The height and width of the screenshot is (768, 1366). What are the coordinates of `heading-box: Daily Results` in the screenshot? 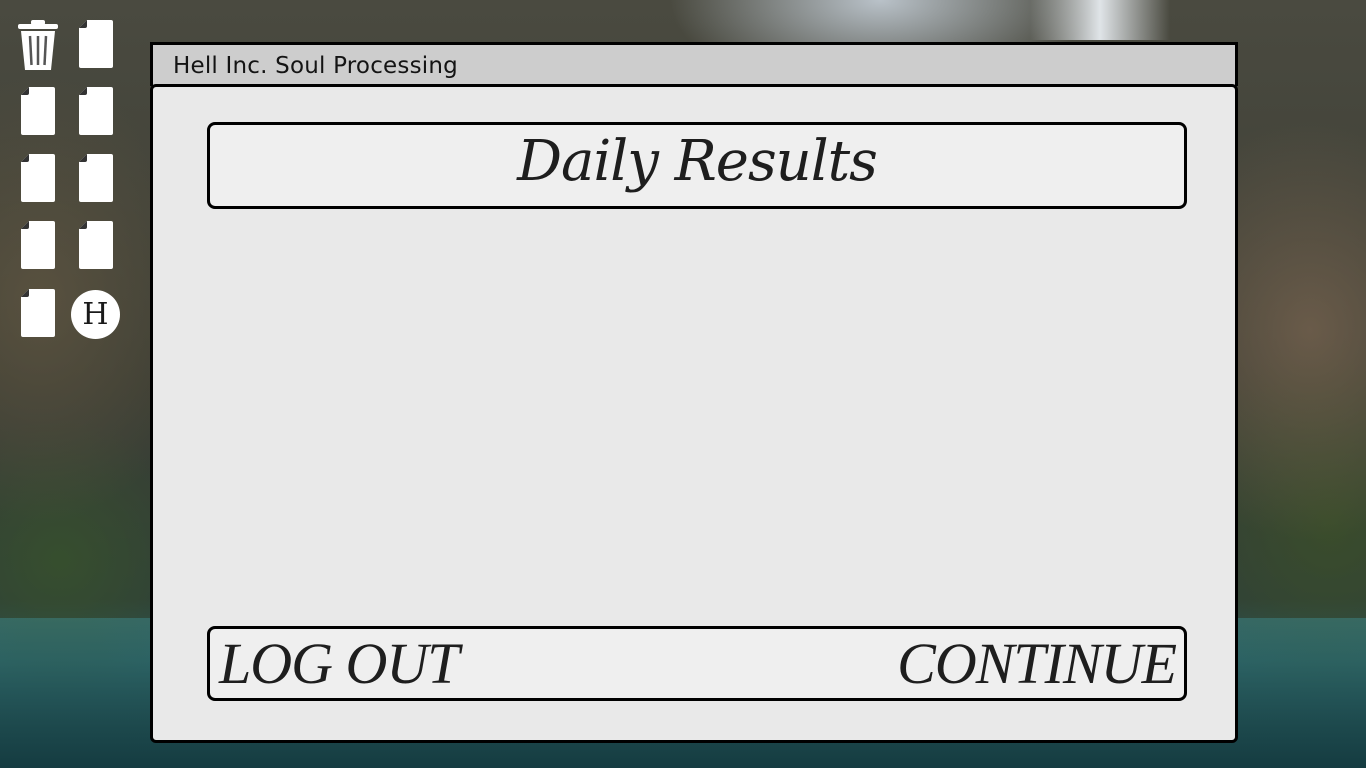 It's located at (697, 165).